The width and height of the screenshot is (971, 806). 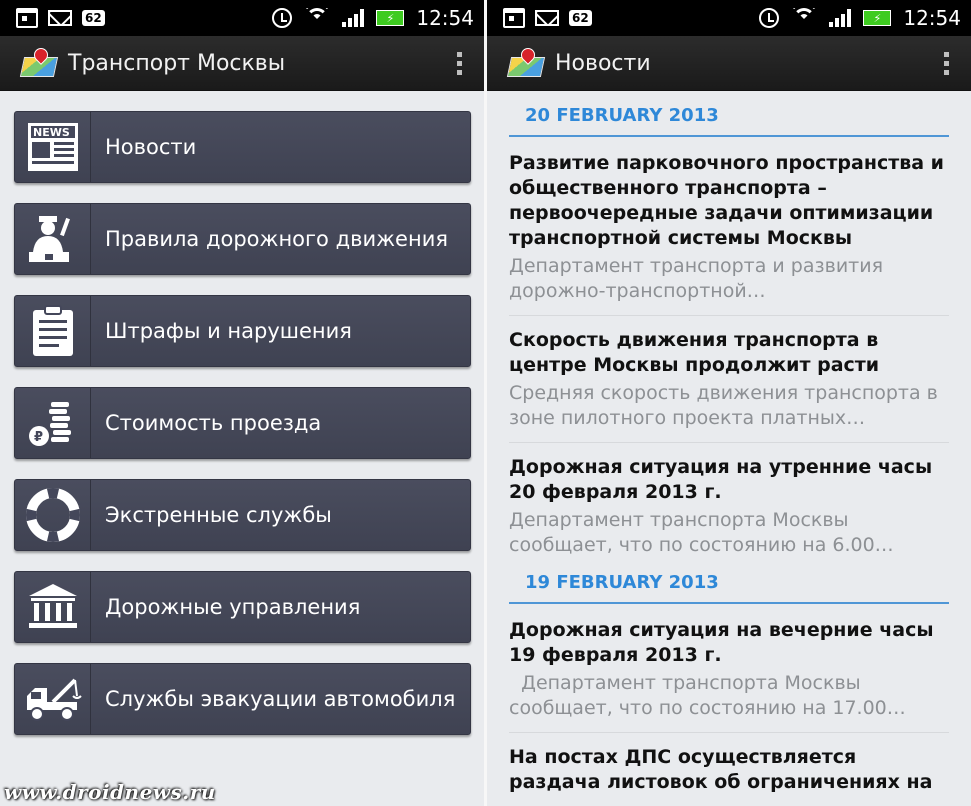 What do you see at coordinates (213, 423) in the screenshot?
I see `menu-item-label: Стоимость проезда` at bounding box center [213, 423].